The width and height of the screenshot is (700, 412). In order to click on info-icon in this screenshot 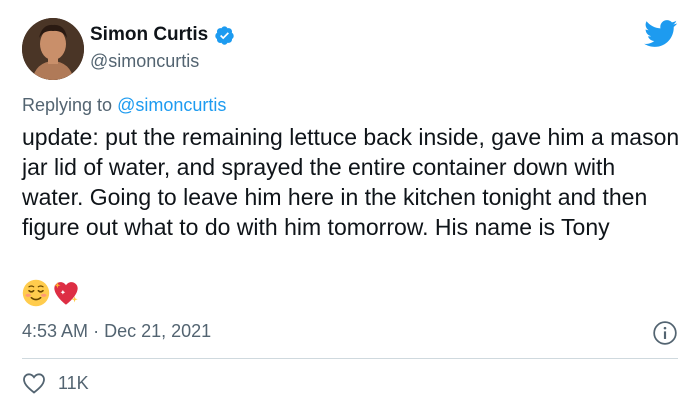, I will do `click(665, 333)`.